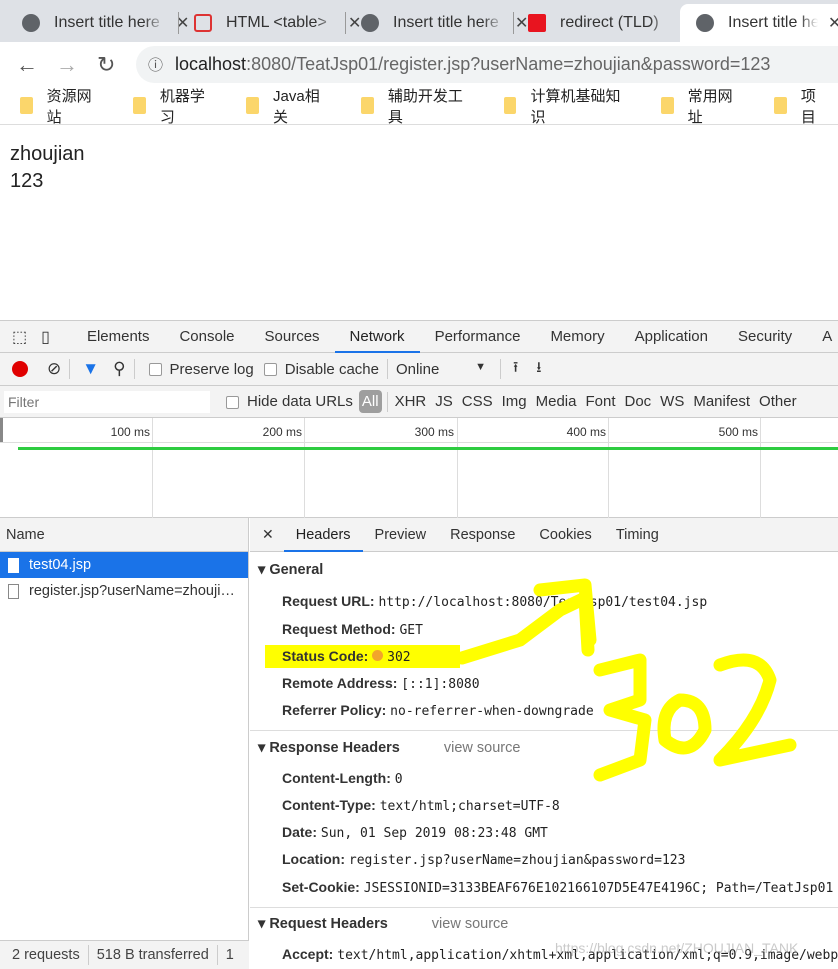 The width and height of the screenshot is (838, 969). Describe the element at coordinates (626, 680) in the screenshot. I see `yellow-scribble-annotation` at that location.